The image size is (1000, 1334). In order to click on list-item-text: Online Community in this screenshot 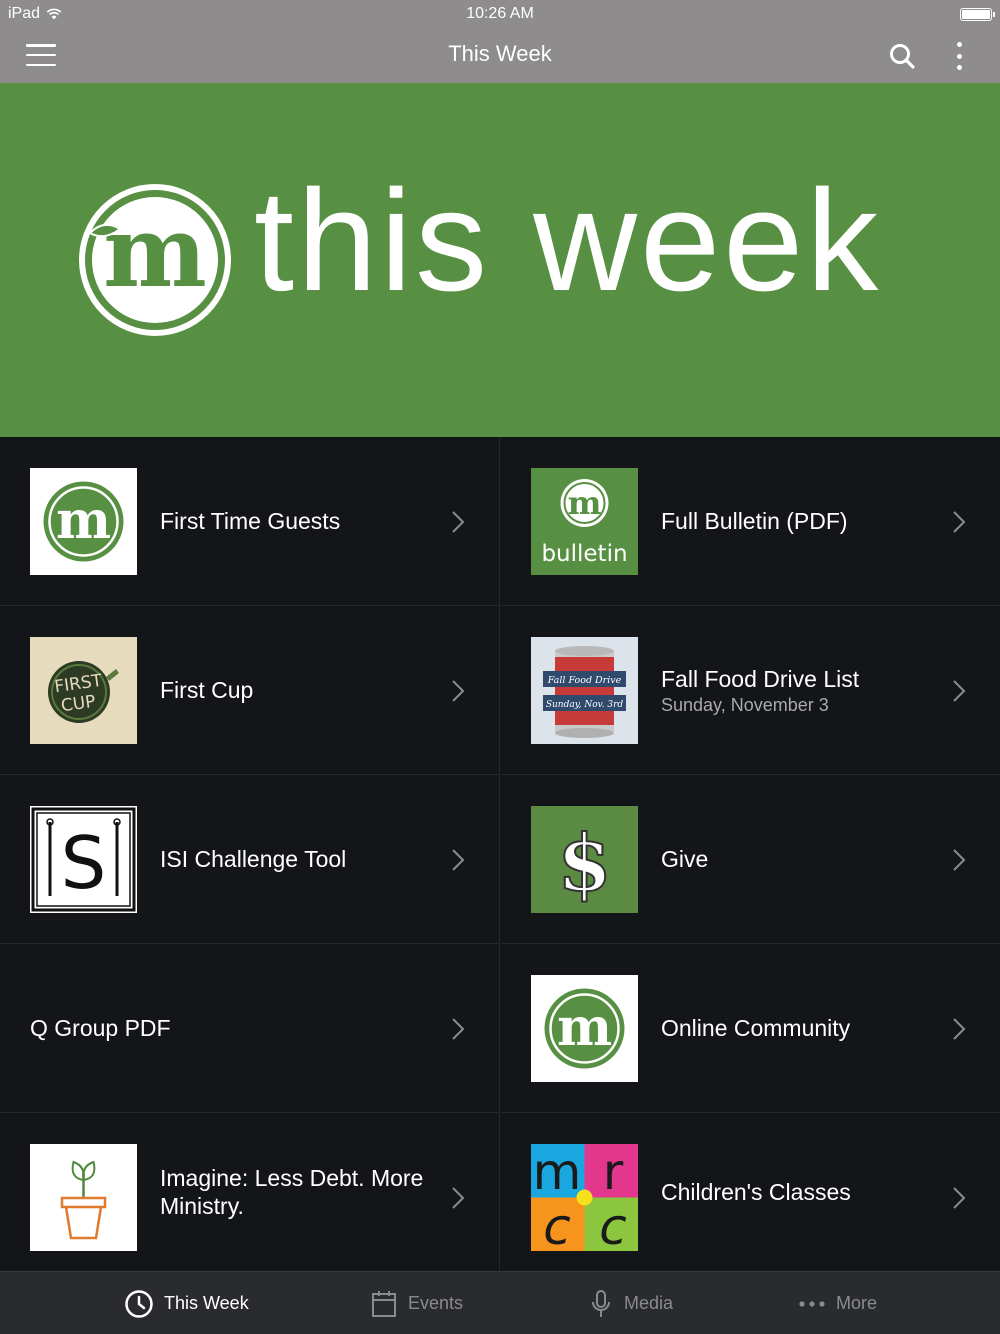, I will do `click(800, 1028)`.